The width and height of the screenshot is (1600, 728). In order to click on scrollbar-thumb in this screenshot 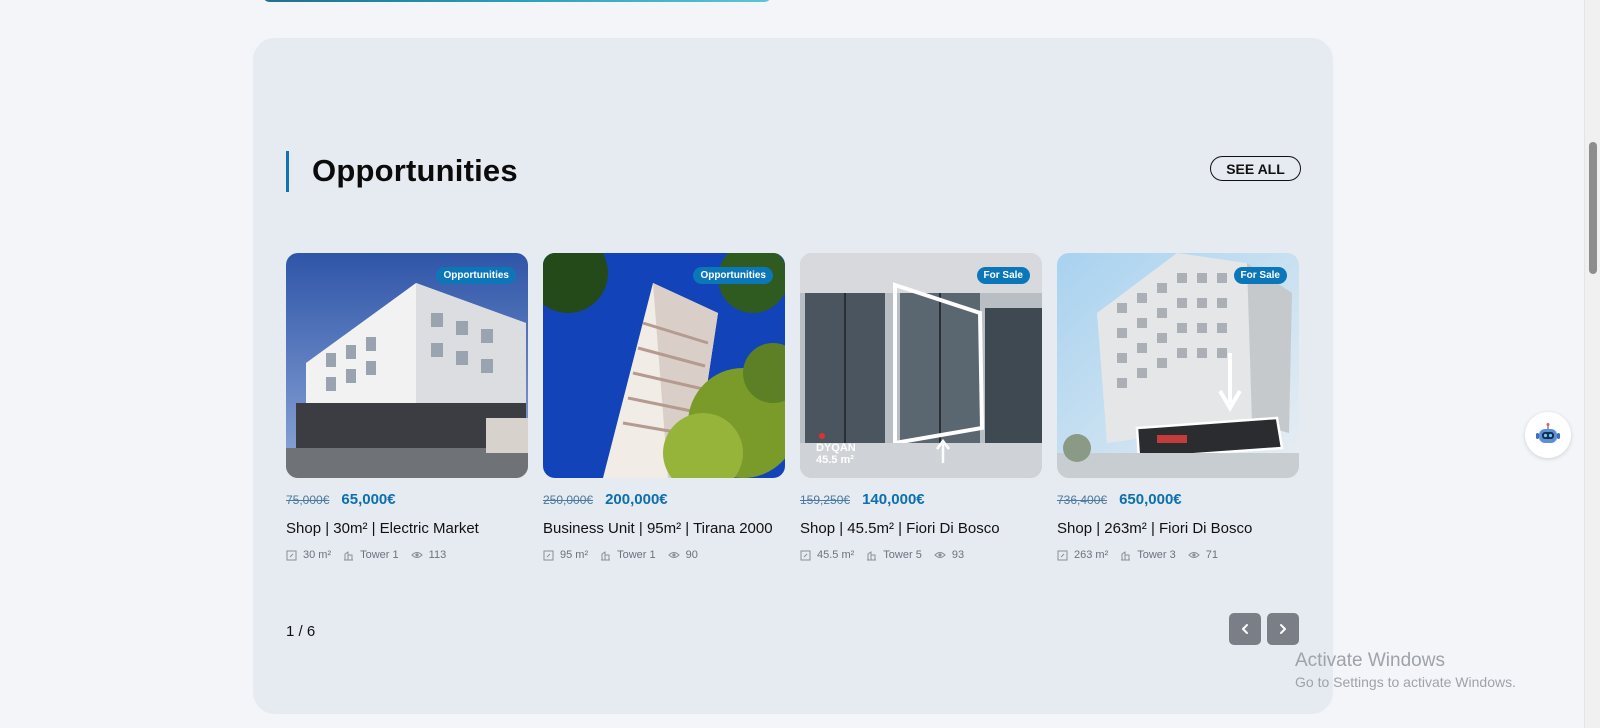, I will do `click(1593, 208)`.